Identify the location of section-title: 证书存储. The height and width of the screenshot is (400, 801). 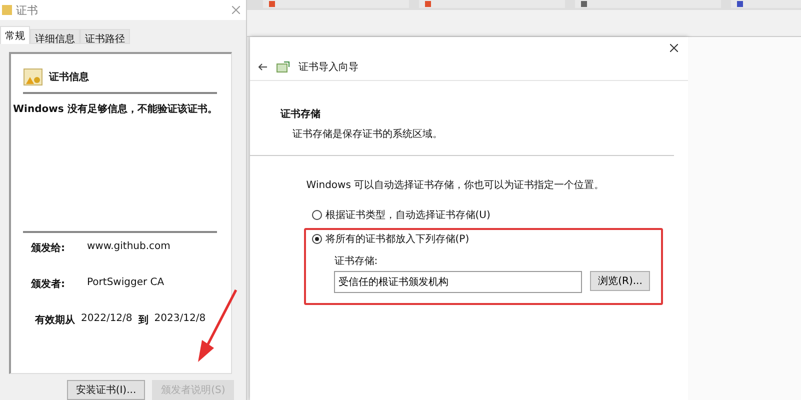
(301, 114).